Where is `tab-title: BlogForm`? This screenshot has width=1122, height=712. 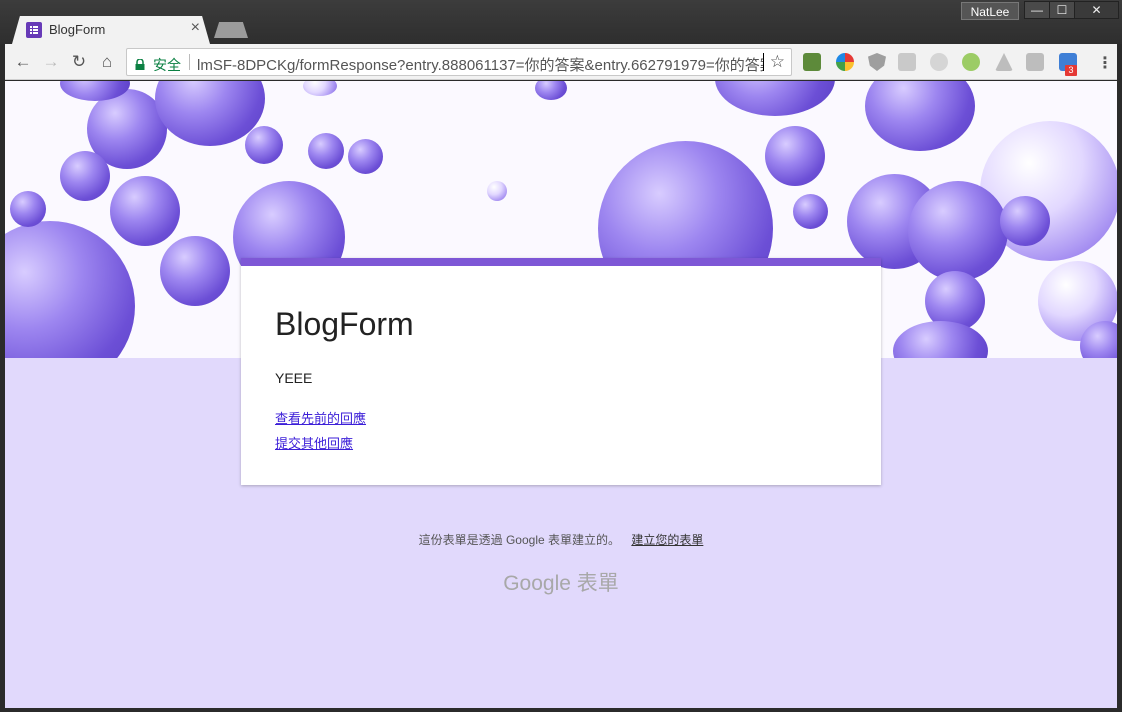
tab-title: BlogForm is located at coordinates (77, 29).